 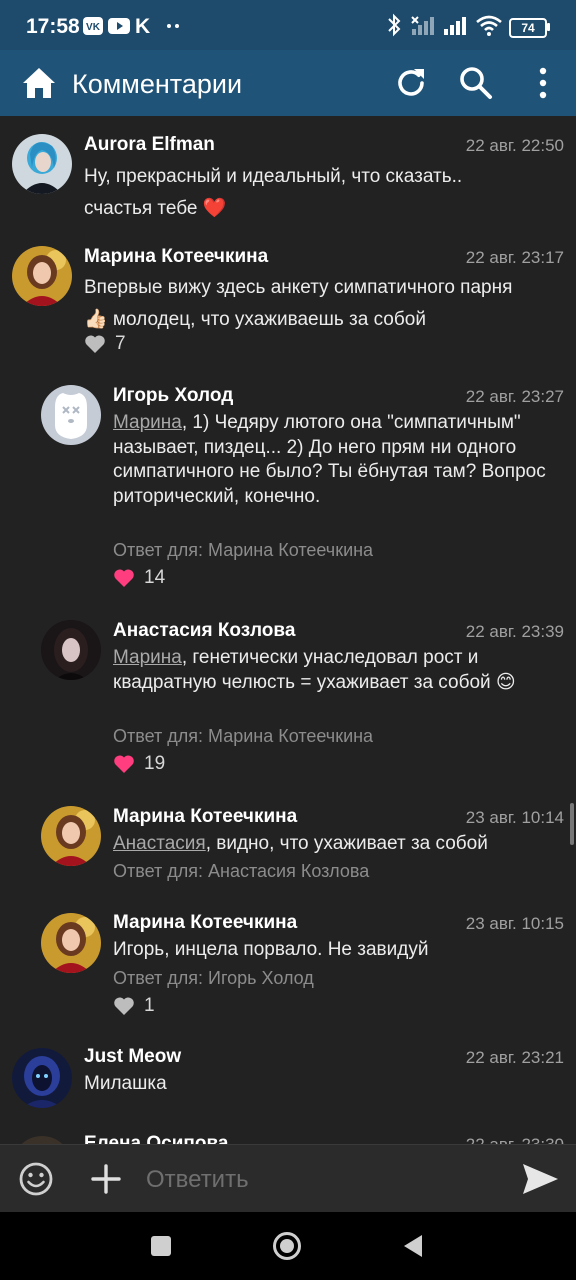 What do you see at coordinates (157, 84) in the screenshot?
I see `page-title: Комментарии` at bounding box center [157, 84].